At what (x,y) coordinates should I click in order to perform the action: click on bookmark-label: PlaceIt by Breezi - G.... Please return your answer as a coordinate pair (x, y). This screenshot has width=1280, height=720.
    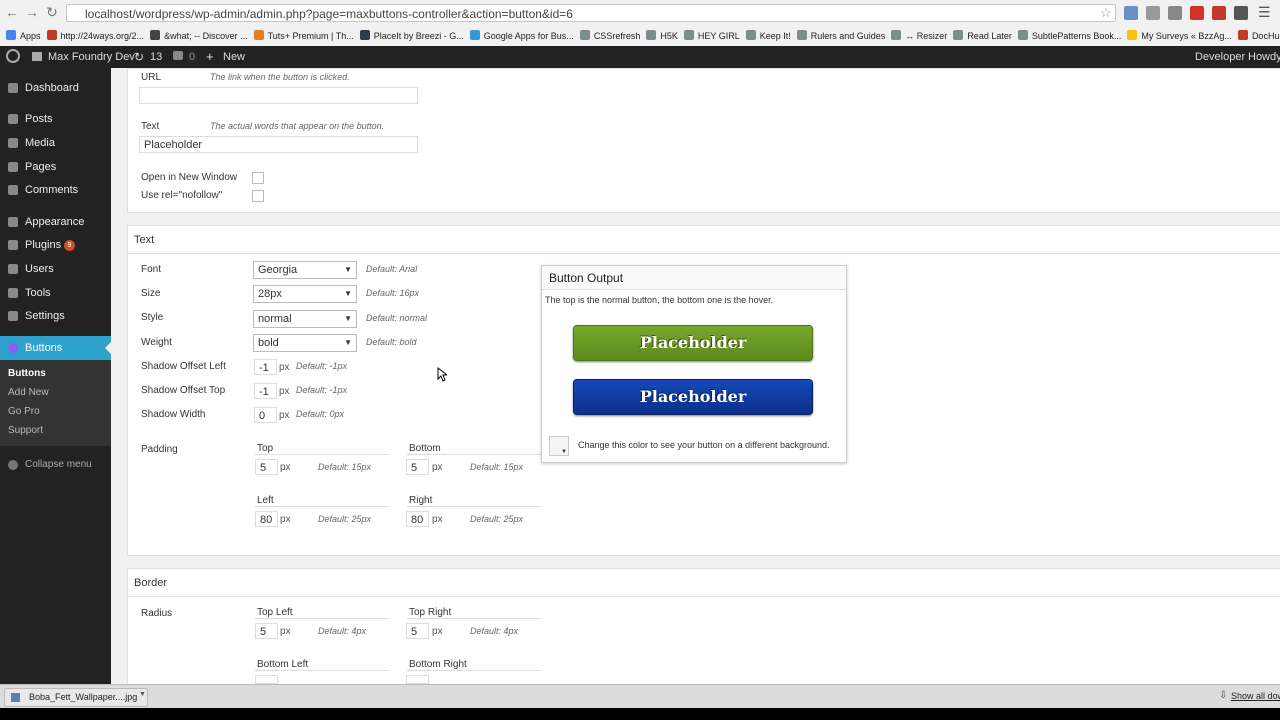
    Looking at the image, I should click on (418, 36).